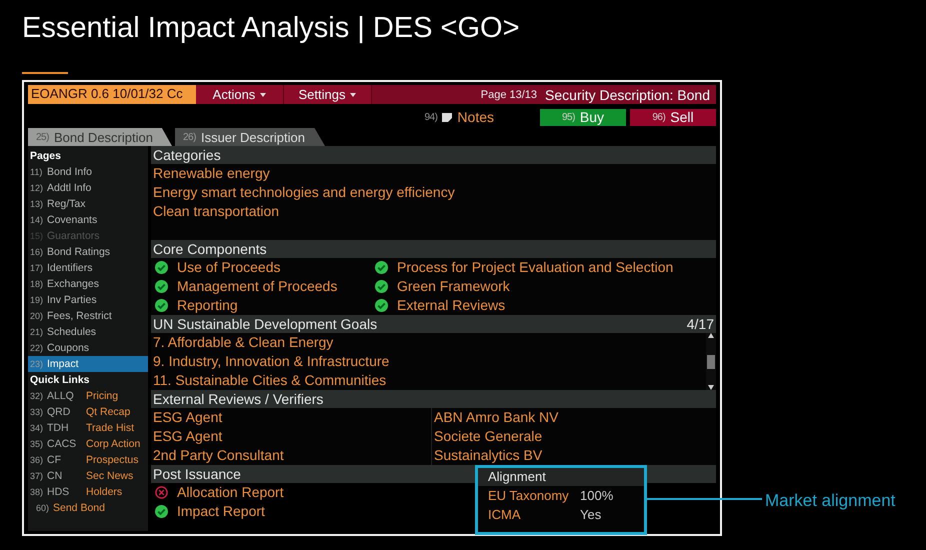 The image size is (926, 550). Describe the element at coordinates (88, 220) in the screenshot. I see `sidebar-item: 14) Covenants` at that location.